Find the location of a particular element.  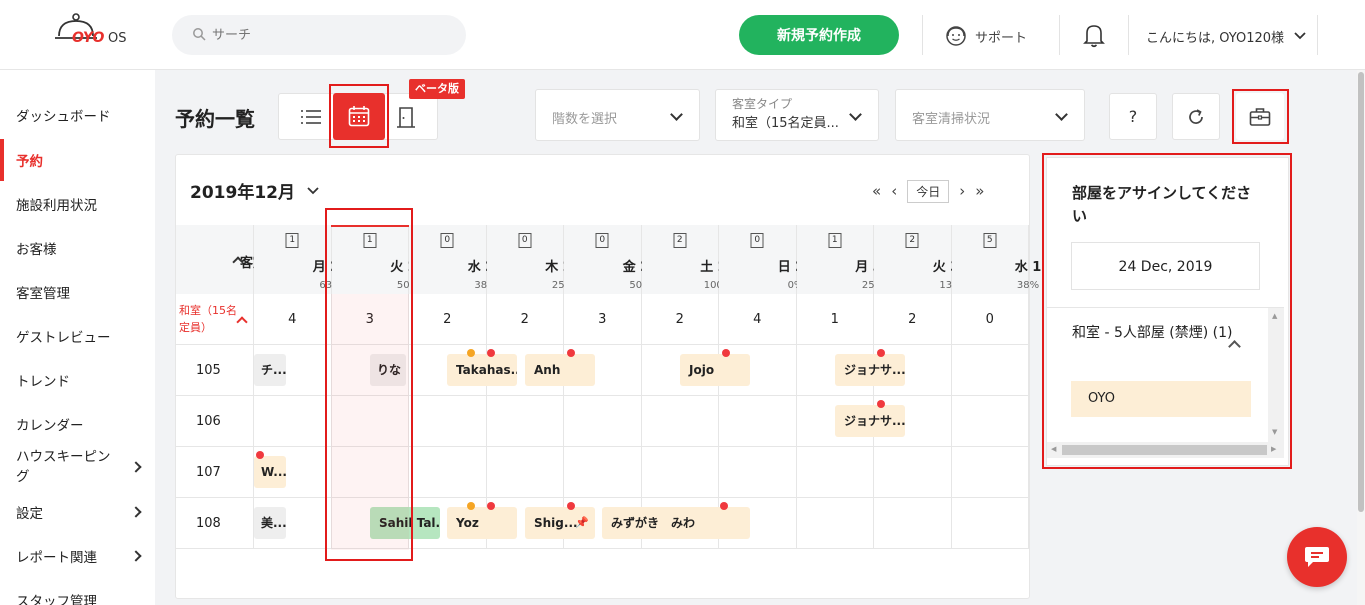

refresh-button is located at coordinates (1196, 116).